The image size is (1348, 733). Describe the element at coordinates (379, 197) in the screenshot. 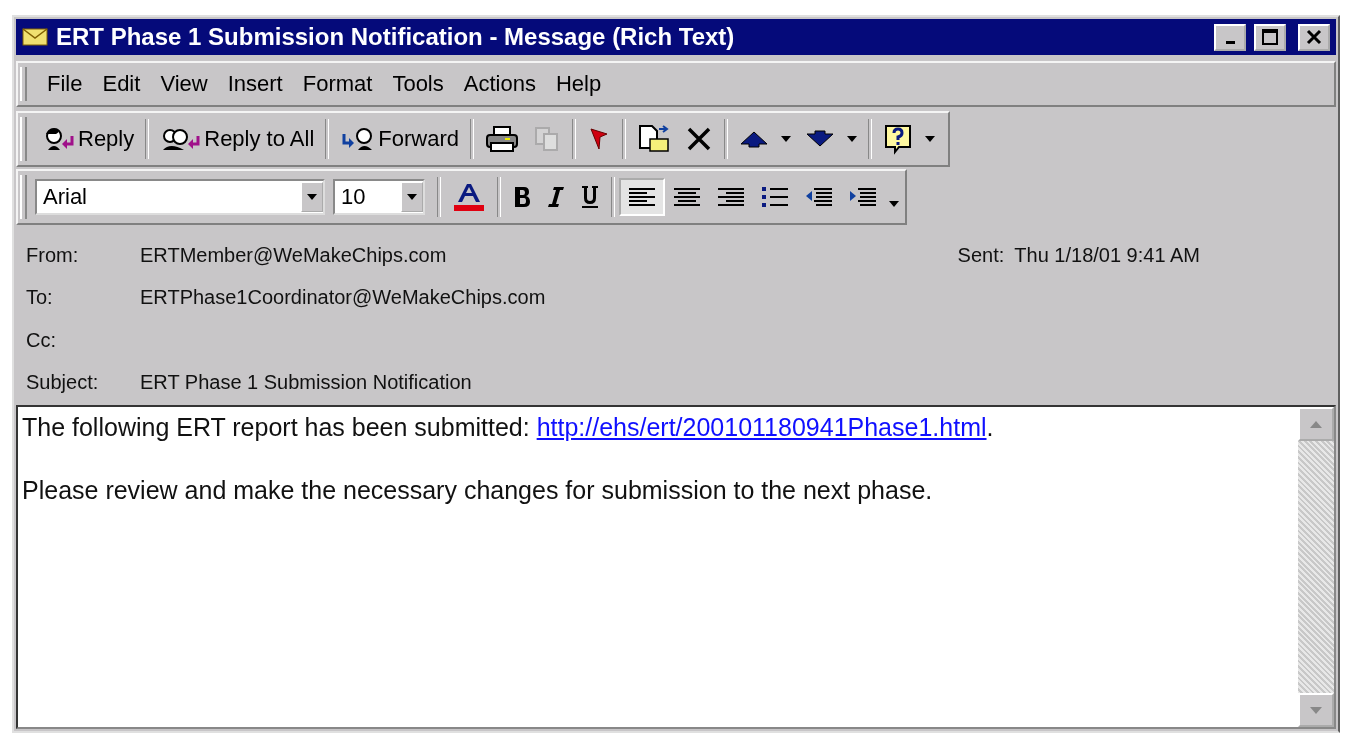

I see `font-size-dropdown: 10` at that location.